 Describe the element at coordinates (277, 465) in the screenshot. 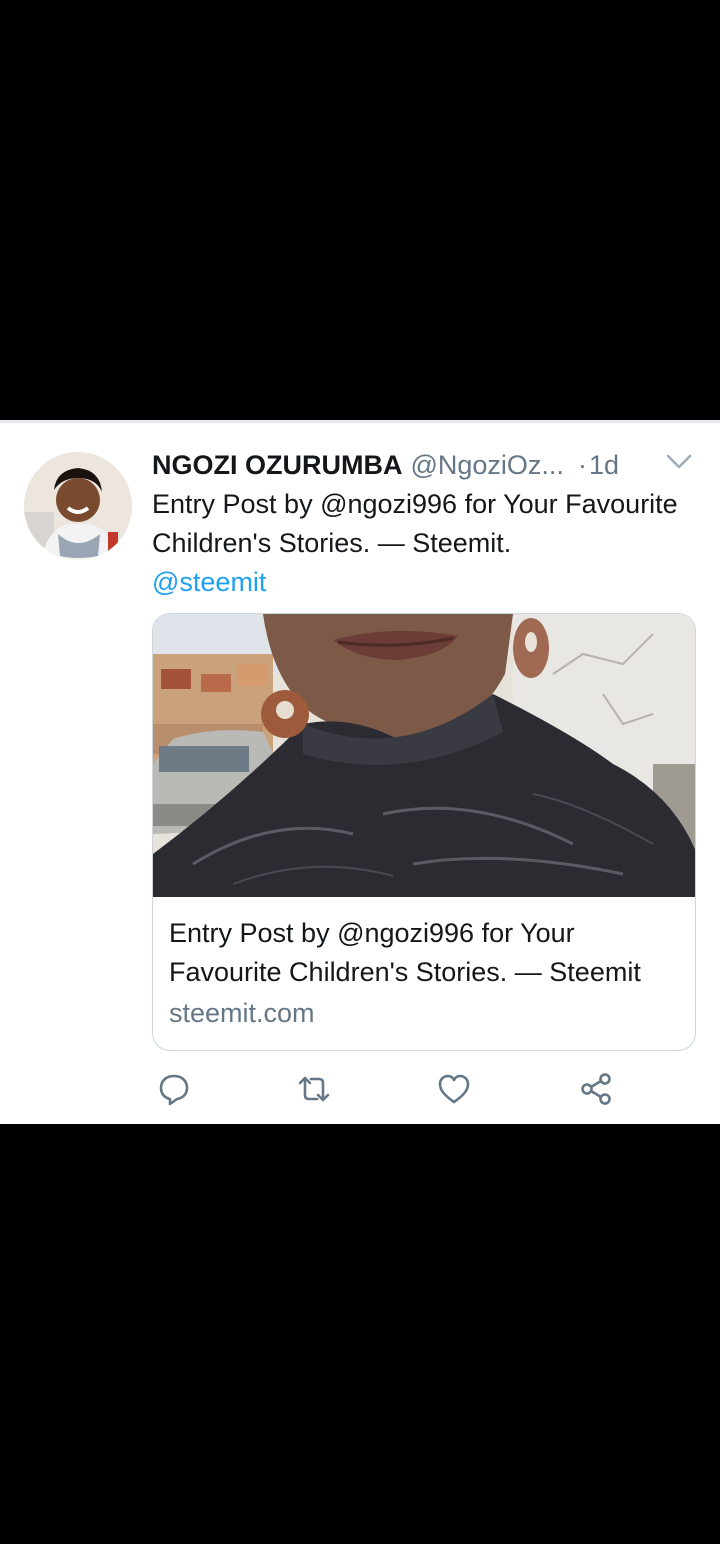

I see `author-name: NGOZI OZURUMBA` at that location.